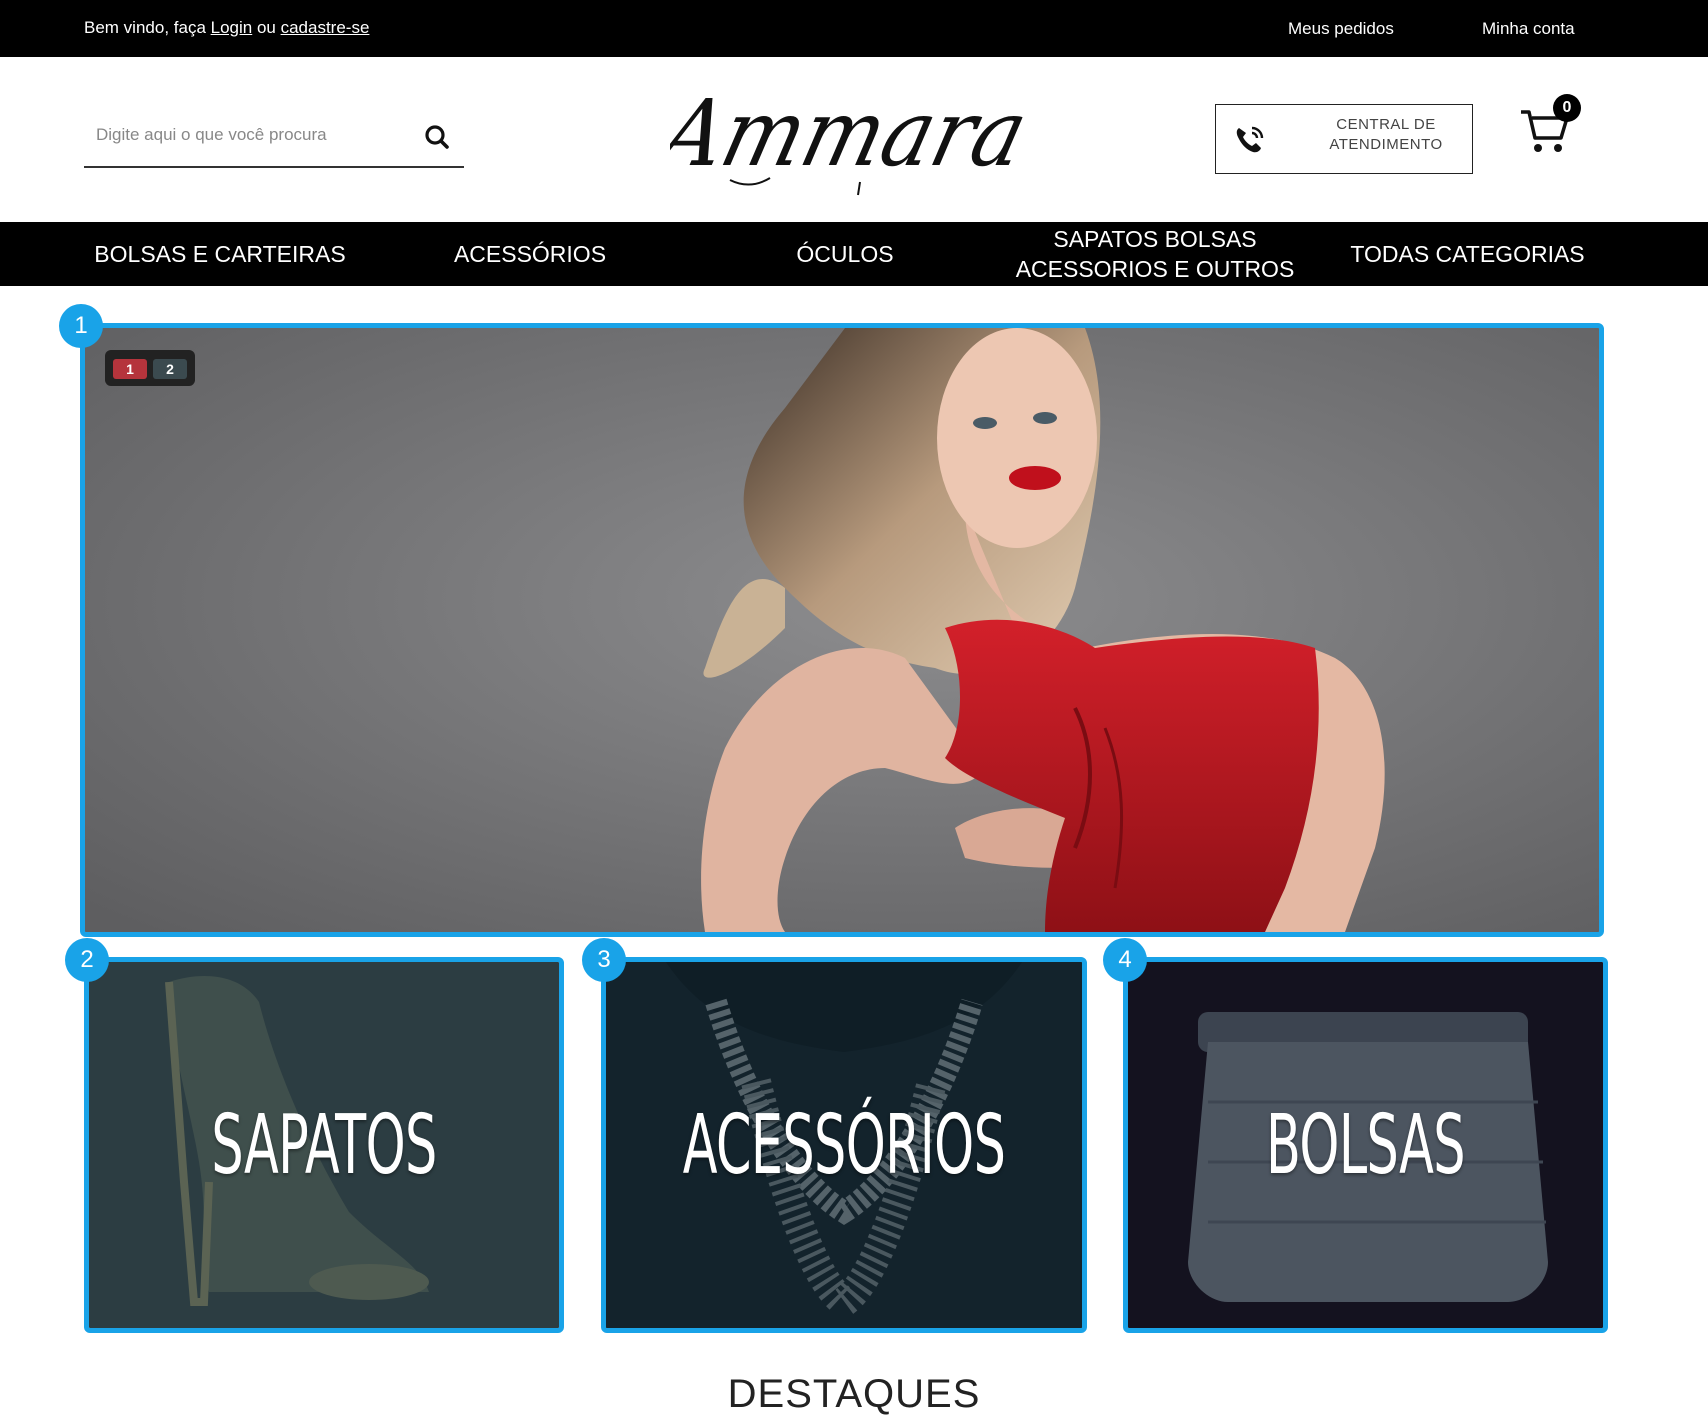 This screenshot has height=1428, width=1708. Describe the element at coordinates (854, 1394) in the screenshot. I see `section-title-destaques: DESTAQUES` at that location.